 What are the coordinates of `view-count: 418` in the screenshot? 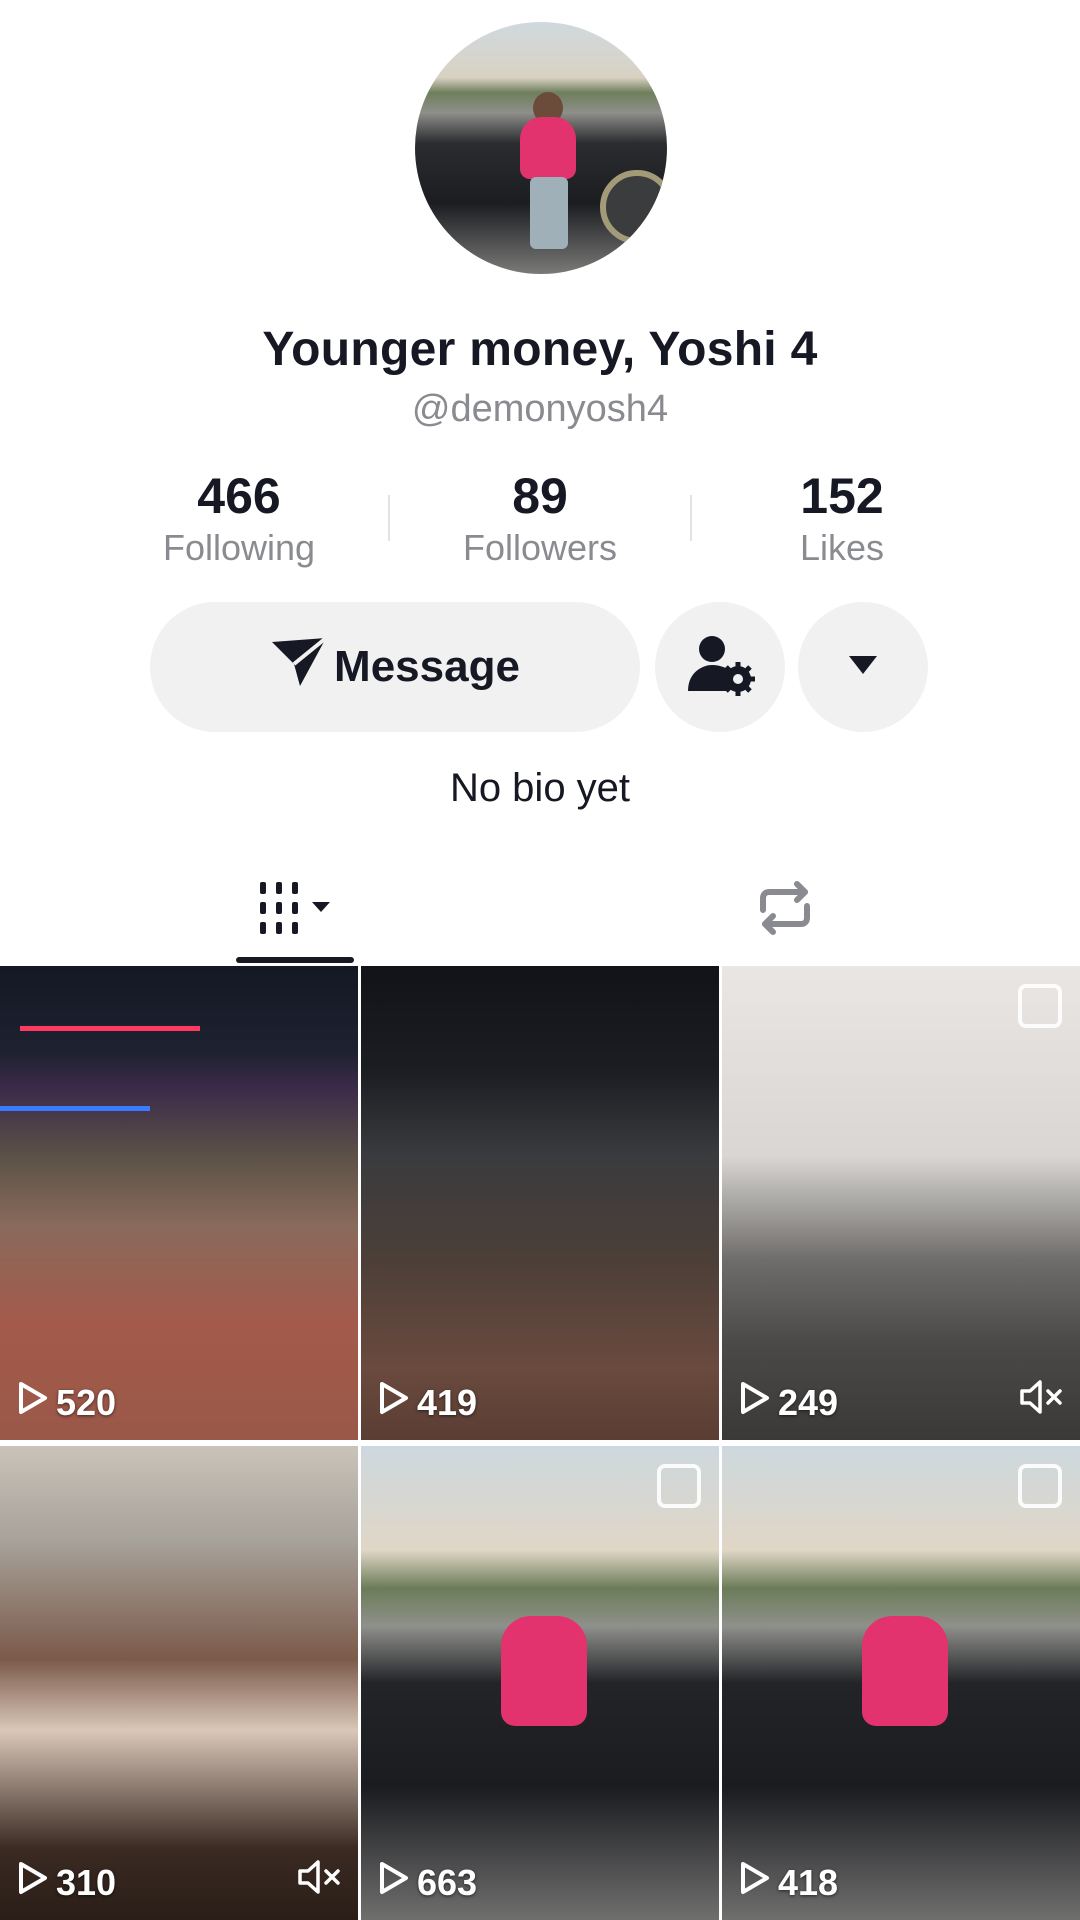 It's located at (789, 1882).